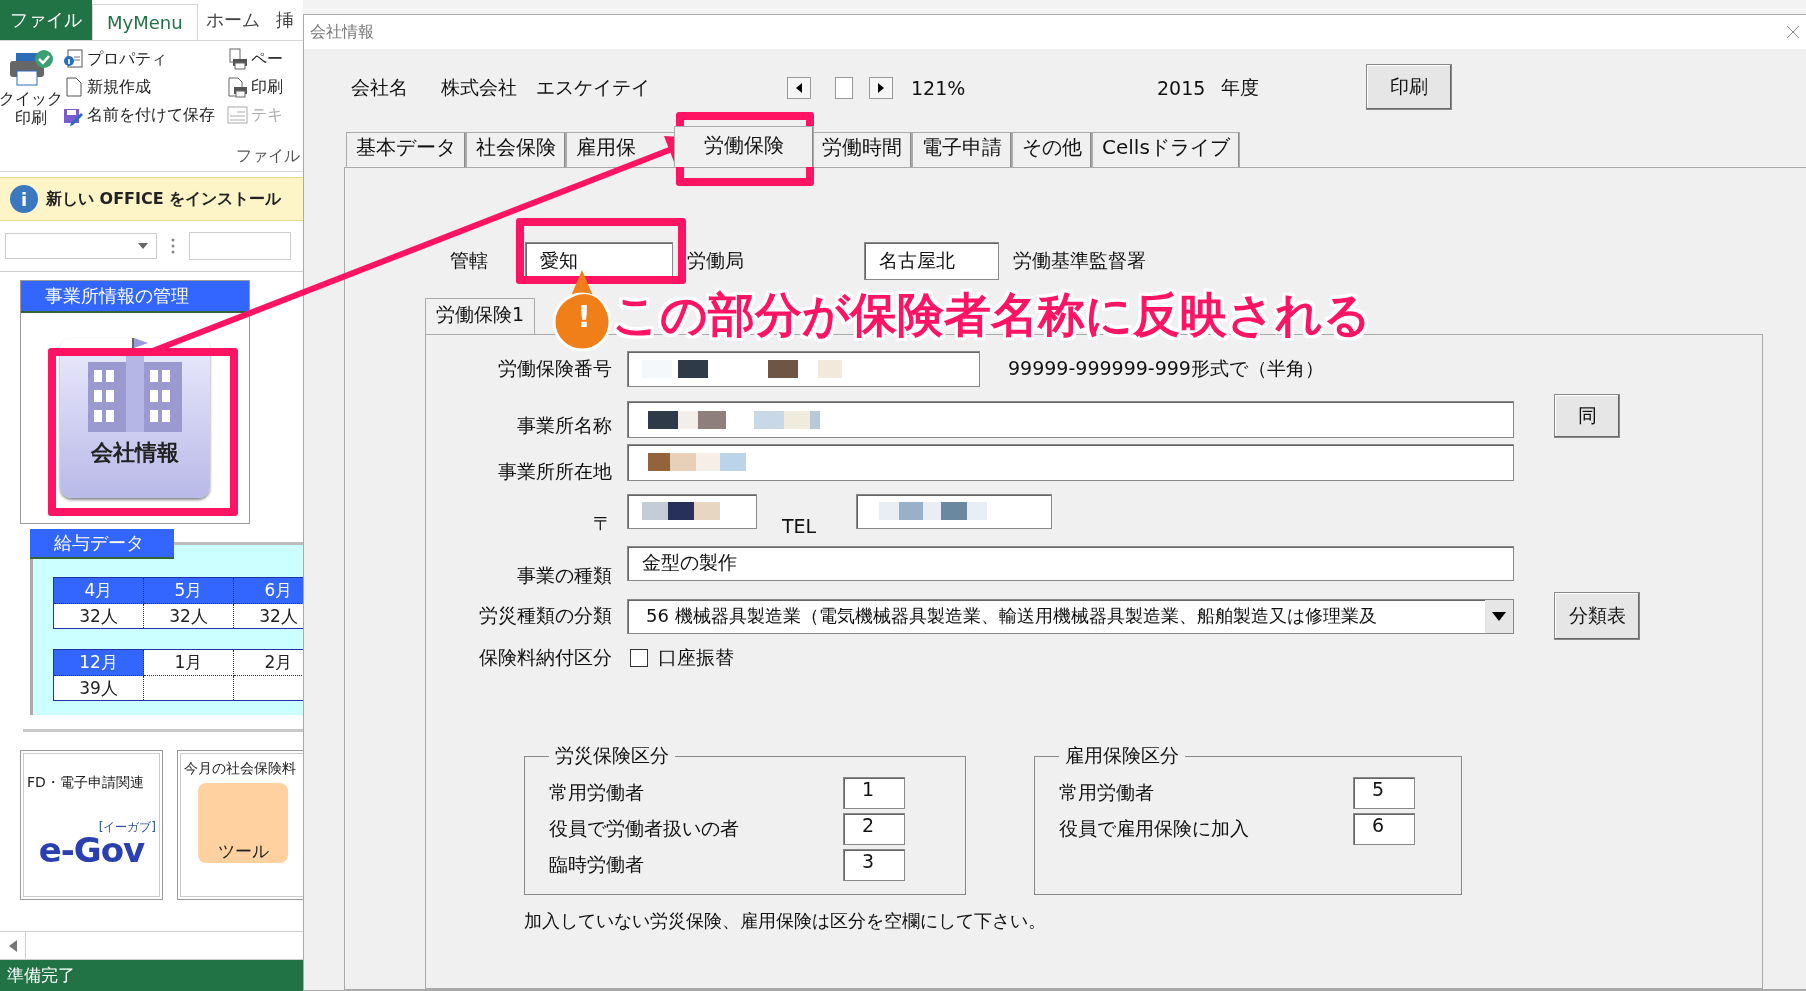  I want to click on group-title: 雇用保険区分, so click(1122, 755).